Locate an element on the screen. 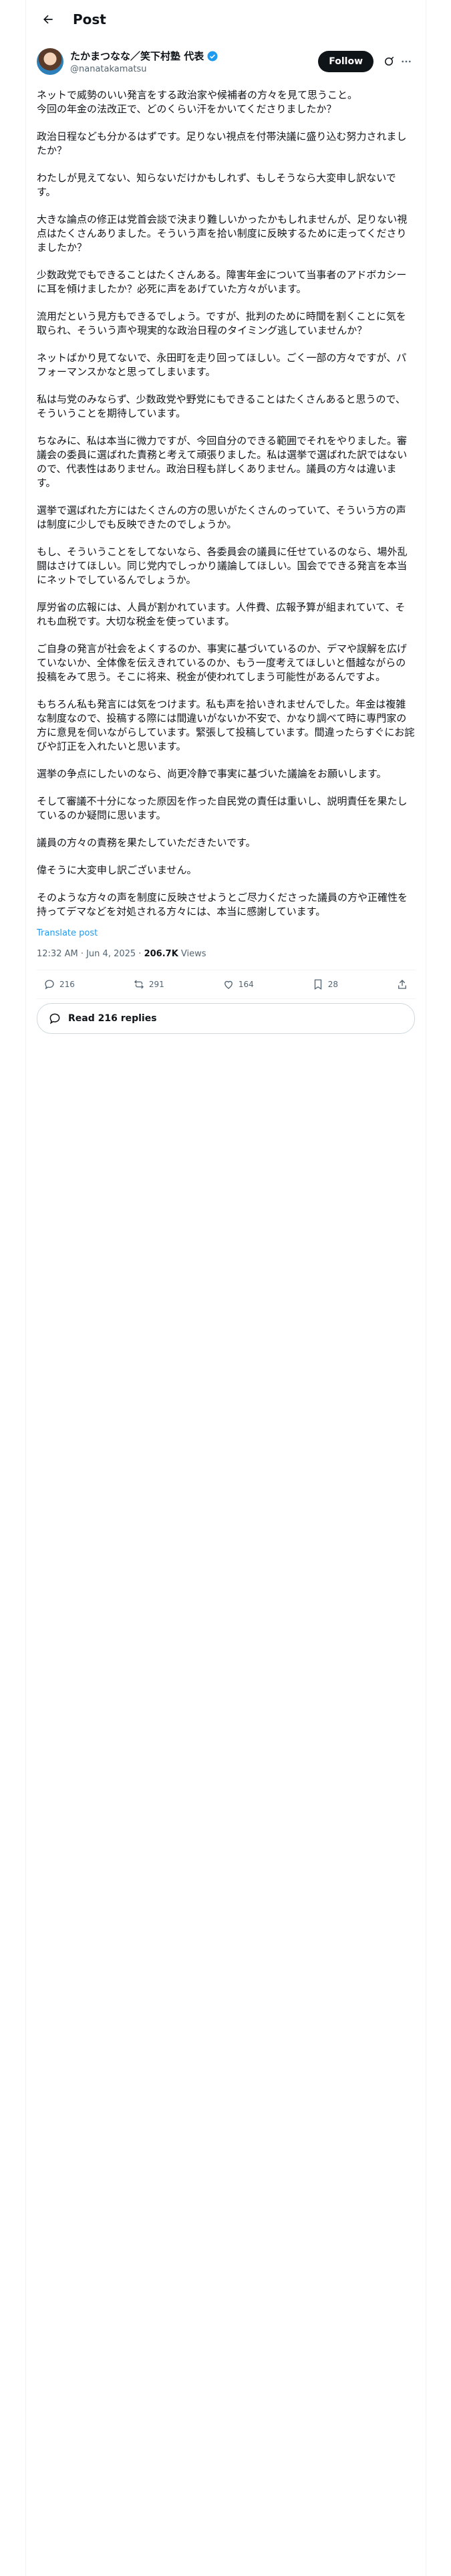 The width and height of the screenshot is (451, 2576). reply-button: 216 is located at coordinates (59, 984).